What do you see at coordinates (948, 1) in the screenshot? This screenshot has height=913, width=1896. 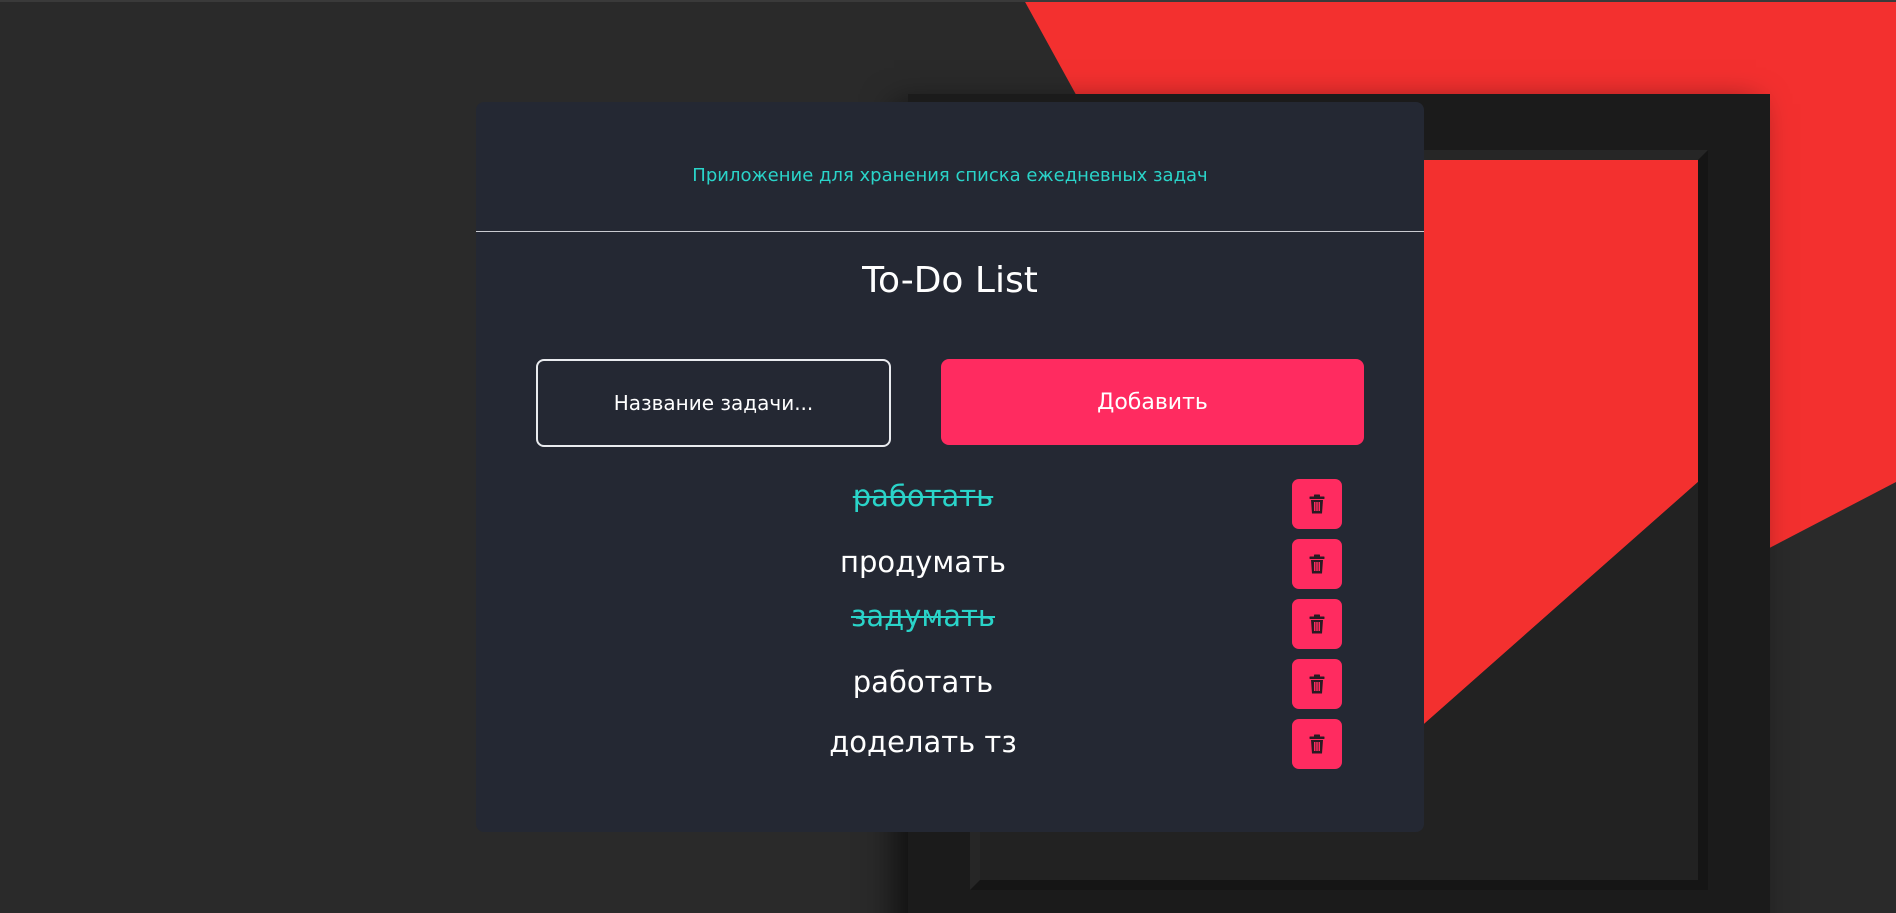 I see `background-top-line` at bounding box center [948, 1].